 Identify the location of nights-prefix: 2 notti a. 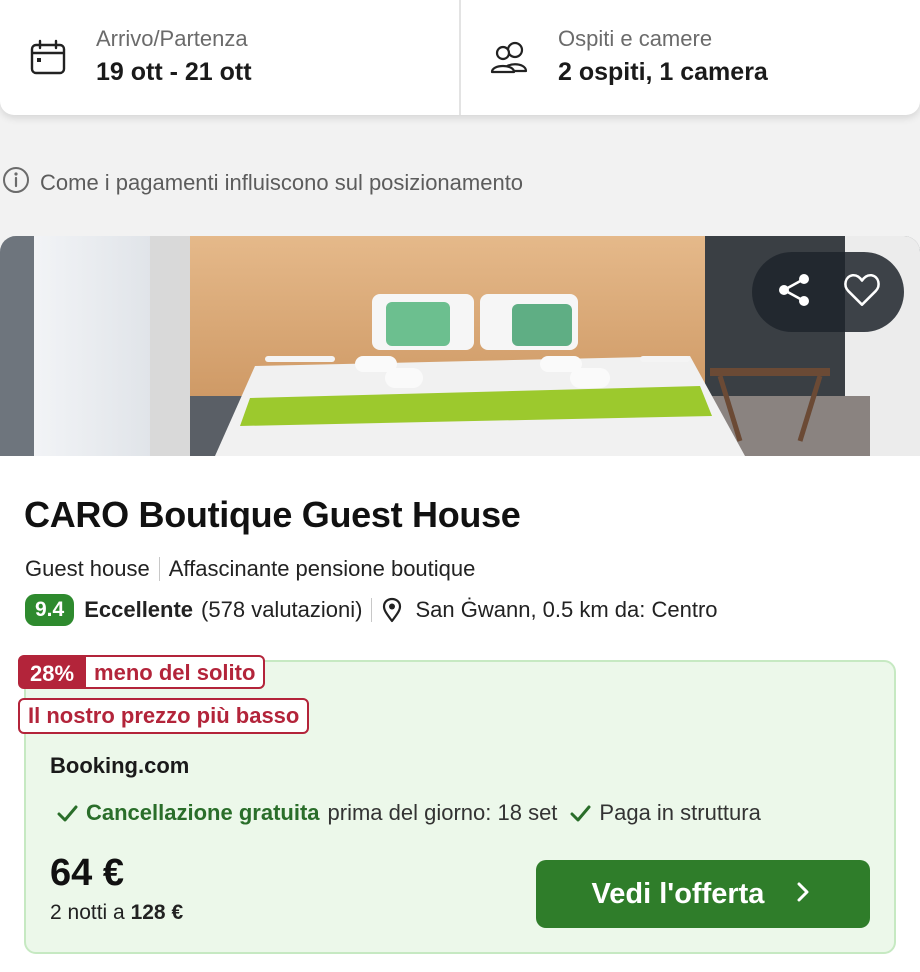
(87, 912).